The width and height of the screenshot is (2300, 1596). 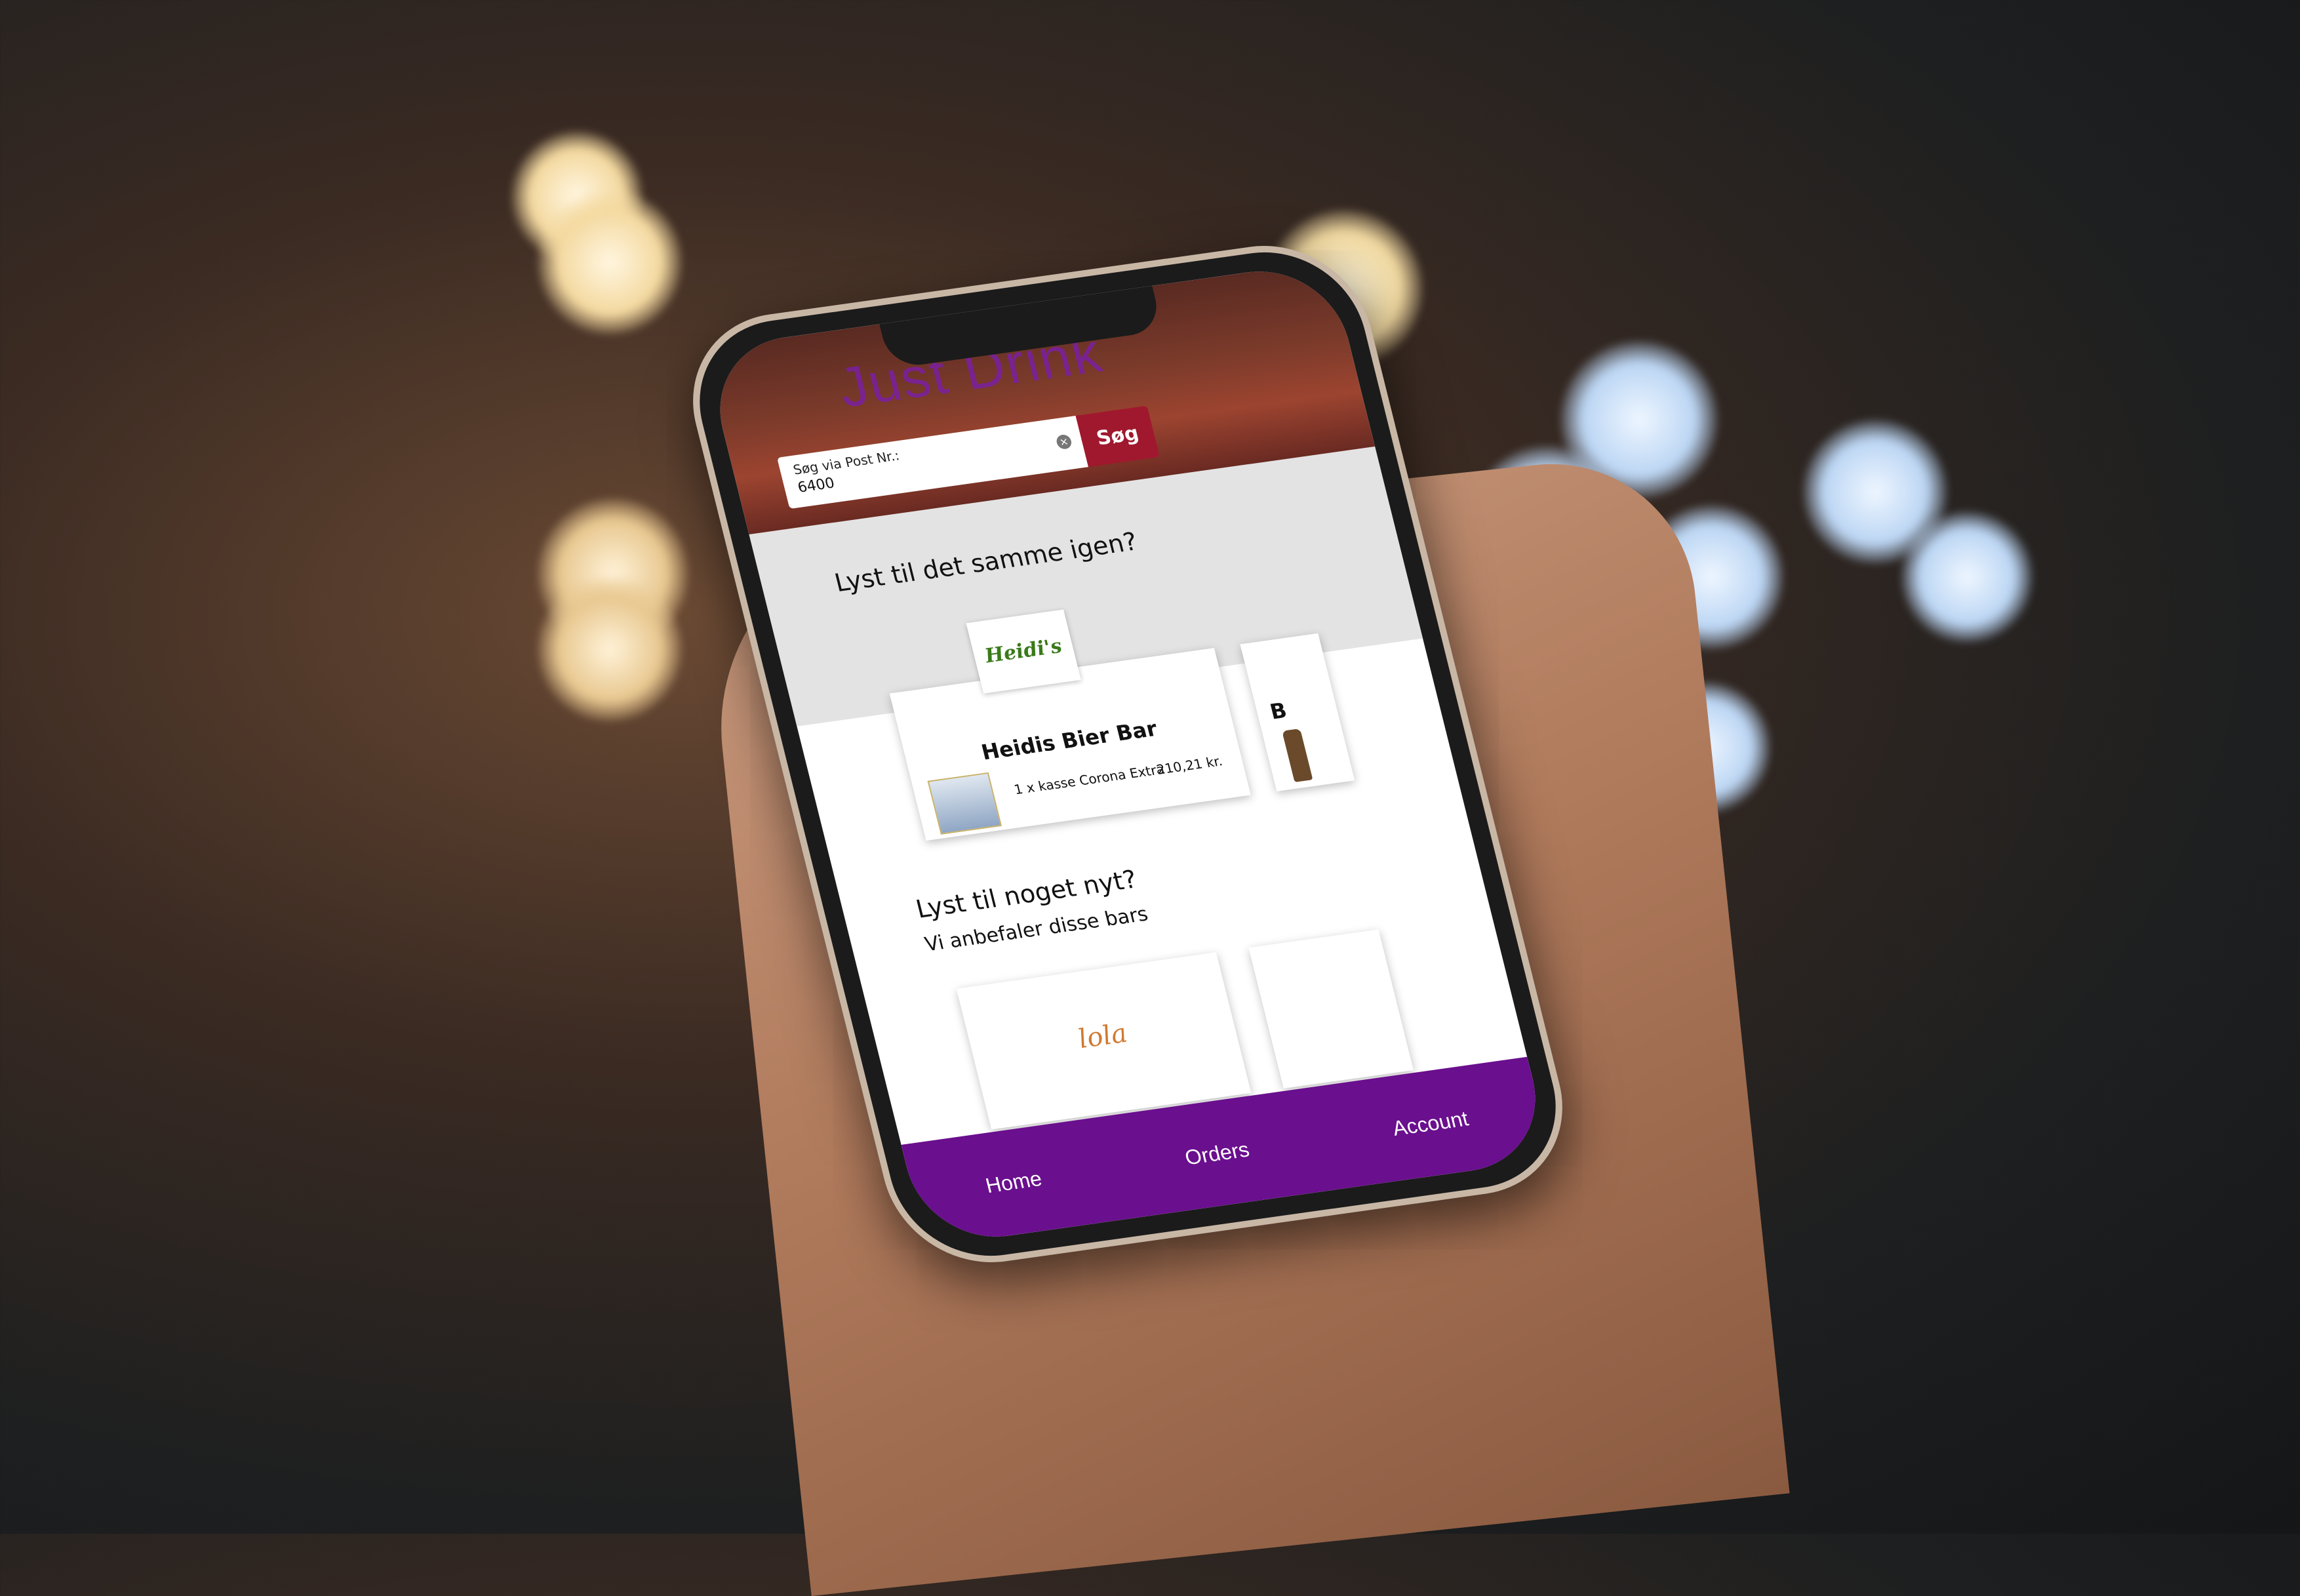 I want to click on nav-orders: Orders, so click(x=1217, y=1153).